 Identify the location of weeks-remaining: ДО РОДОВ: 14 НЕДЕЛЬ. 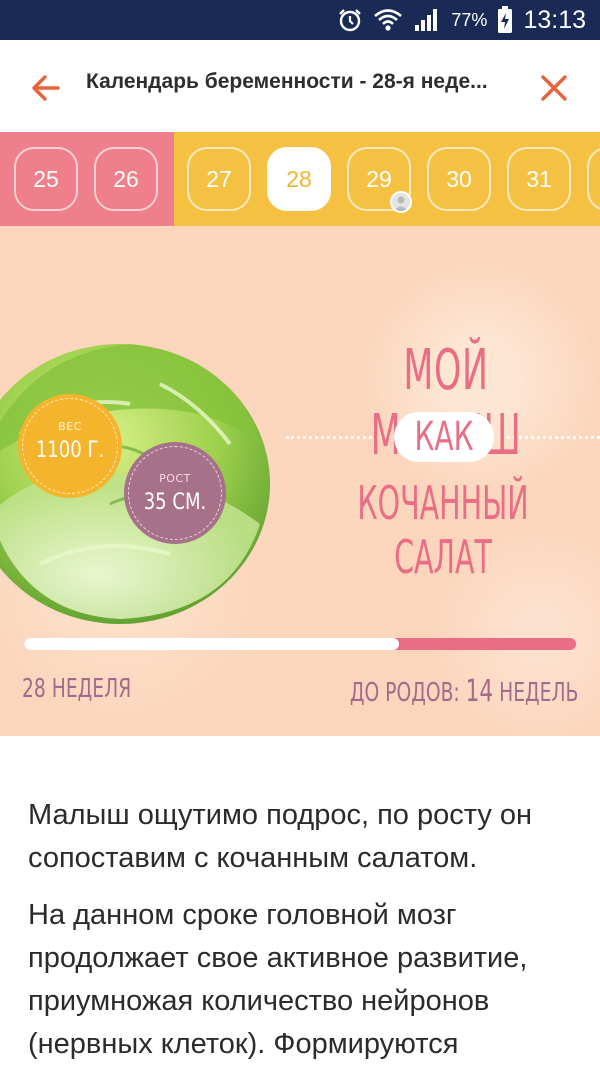
(463, 691).